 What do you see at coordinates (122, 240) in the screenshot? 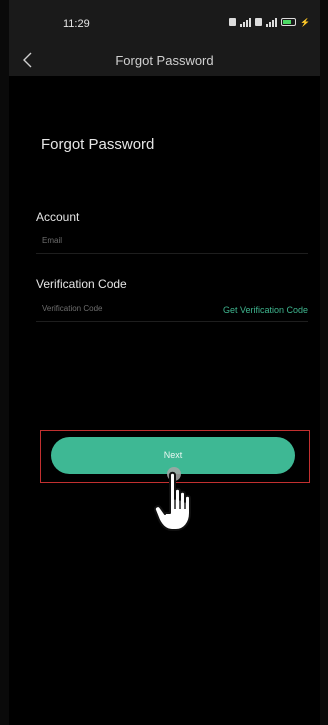
I see `email-input` at bounding box center [122, 240].